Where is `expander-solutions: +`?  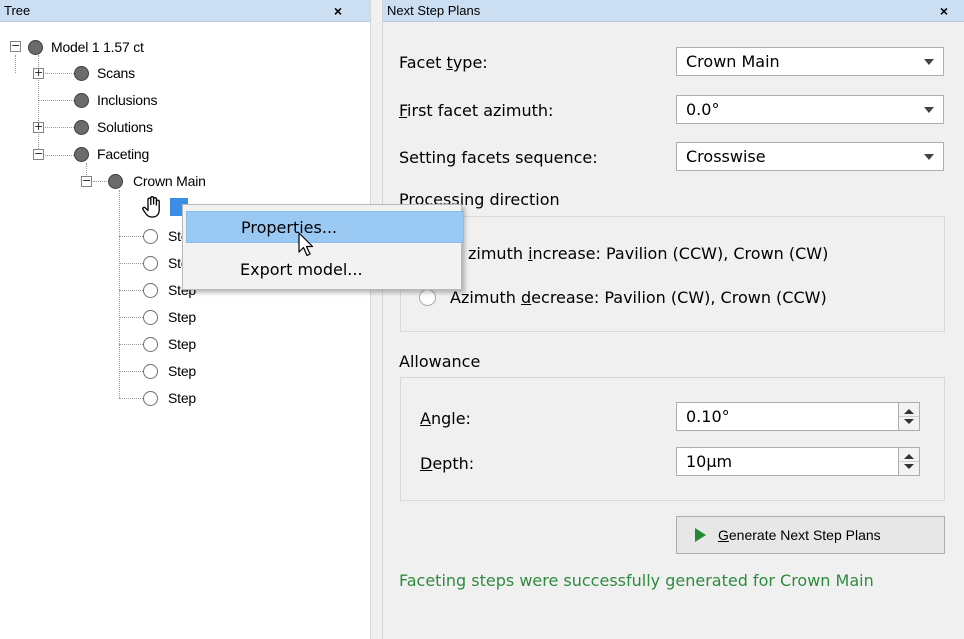 expander-solutions: + is located at coordinates (38, 127).